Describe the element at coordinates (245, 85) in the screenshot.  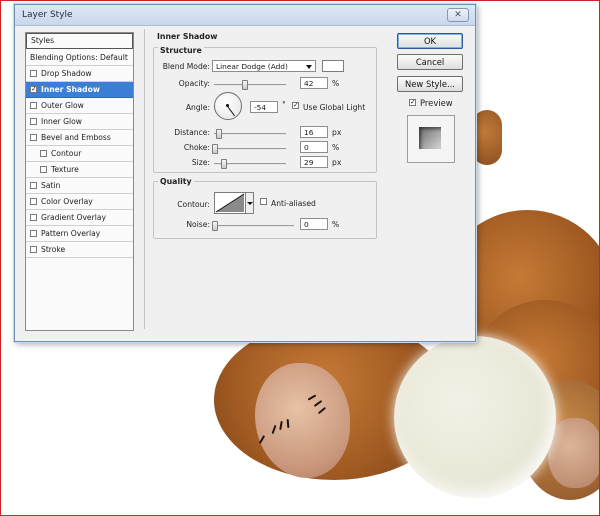
I see `opacity-slider-thumb` at that location.